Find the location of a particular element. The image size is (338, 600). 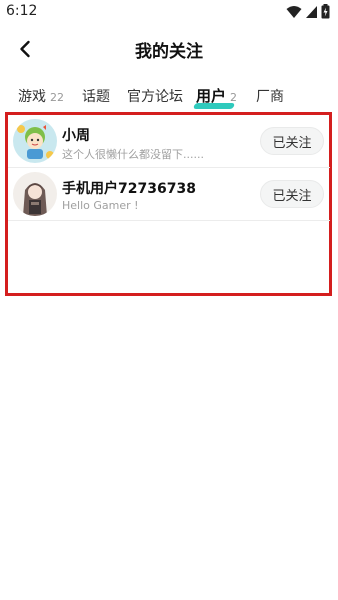

page-title: 我的关注 is located at coordinates (169, 52).